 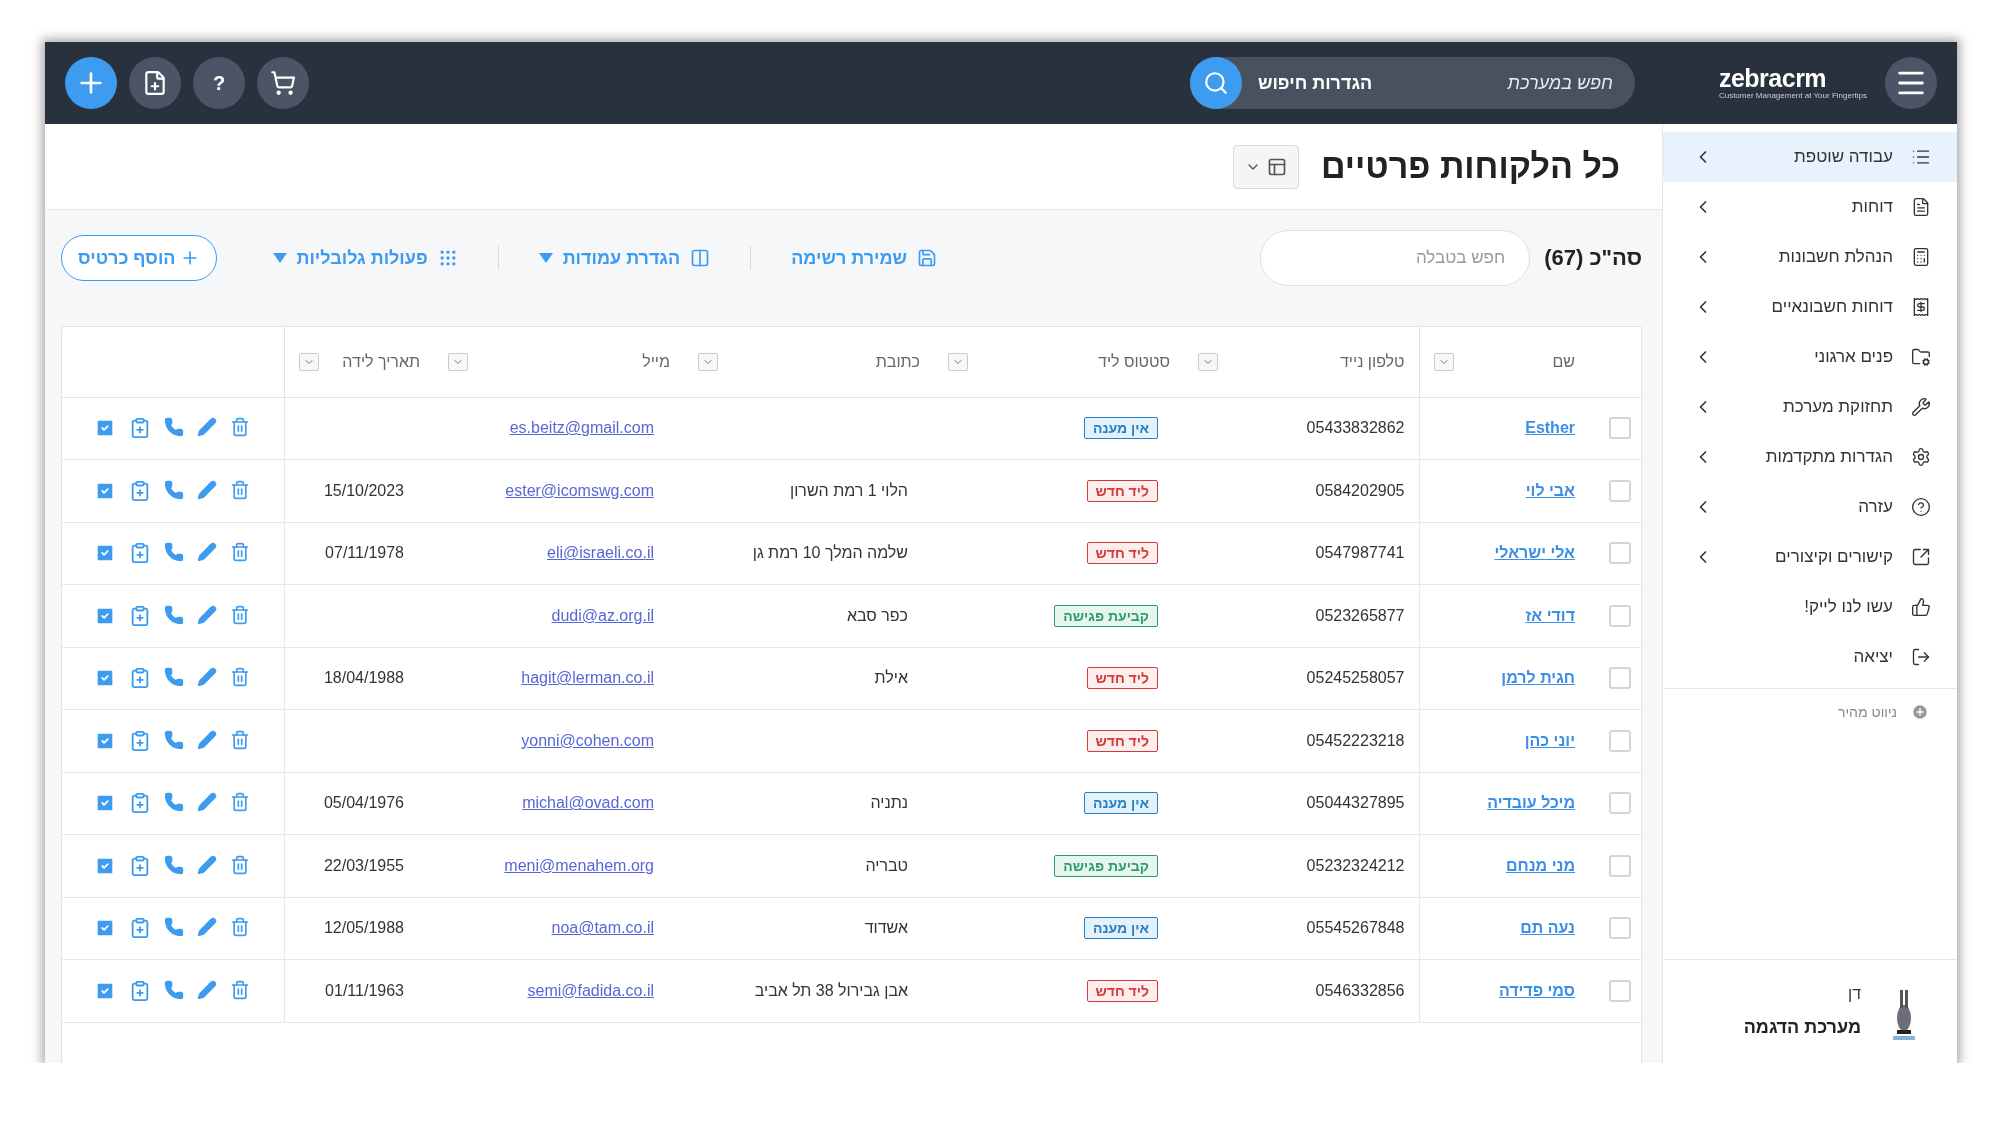 I want to click on document-icon, so click(x=1921, y=207).